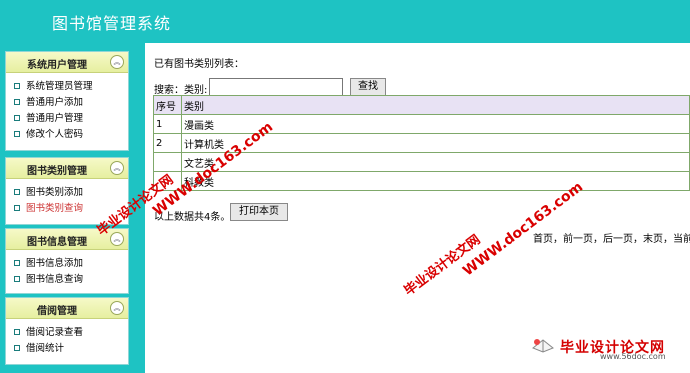  What do you see at coordinates (55, 332) in the screenshot?
I see `sidebar-item-label: 借阅记录查看` at bounding box center [55, 332].